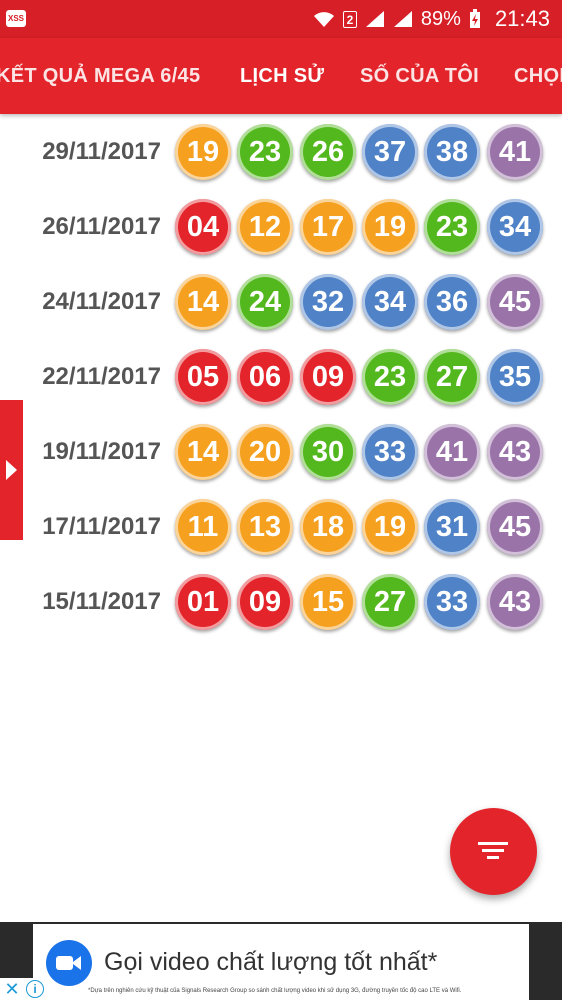  Describe the element at coordinates (101, 526) in the screenshot. I see `draw-date: 17/11/2017` at that location.